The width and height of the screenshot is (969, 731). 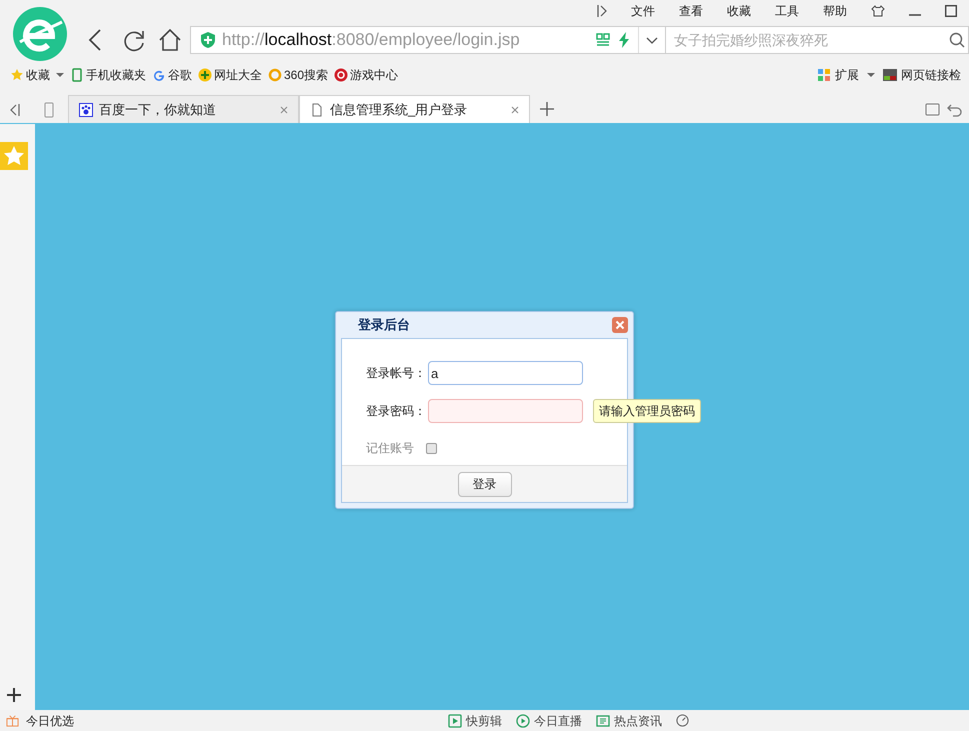 I want to click on bookmark-link: 网址大全, so click(x=230, y=75).